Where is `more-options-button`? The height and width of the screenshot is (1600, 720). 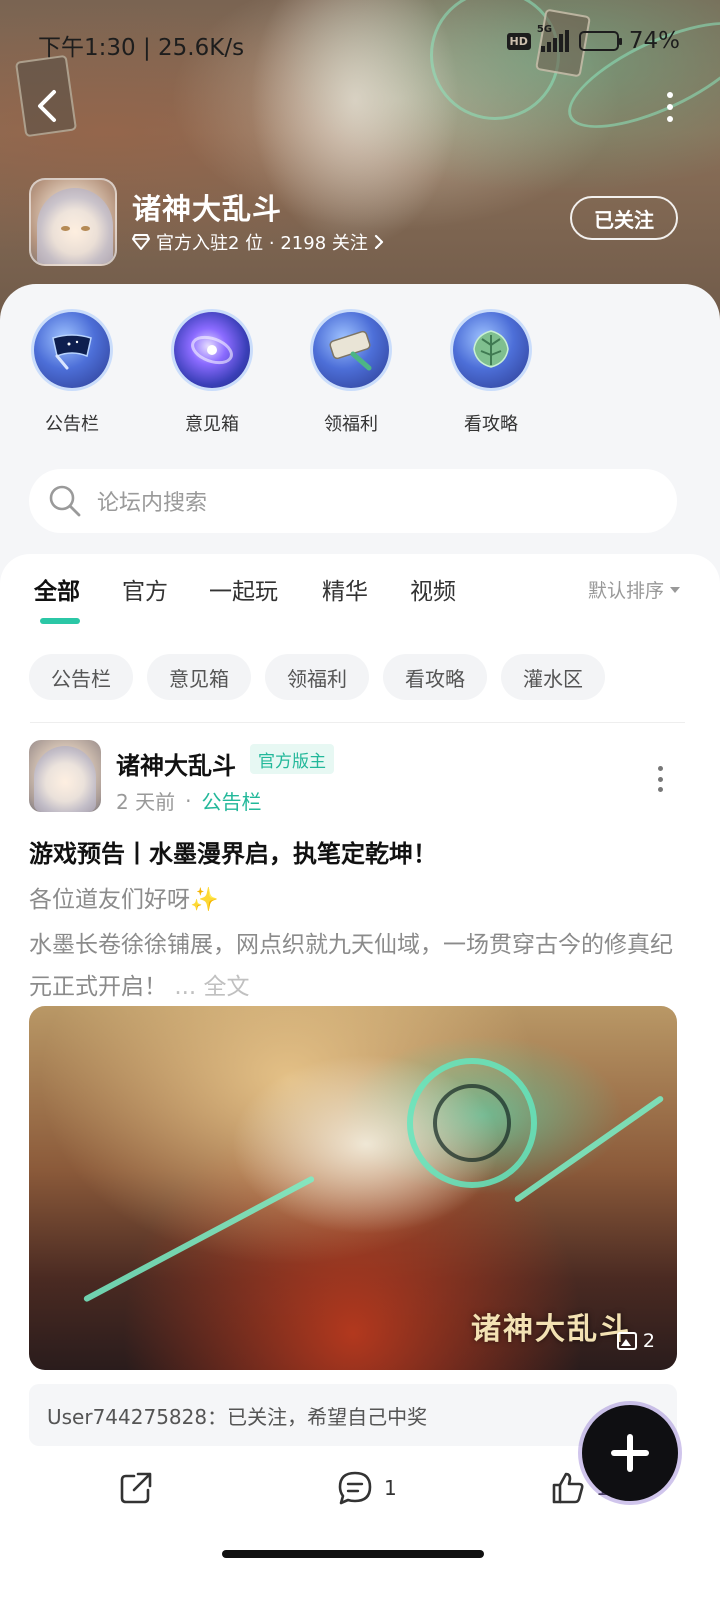
more-options-button is located at coordinates (670, 107).